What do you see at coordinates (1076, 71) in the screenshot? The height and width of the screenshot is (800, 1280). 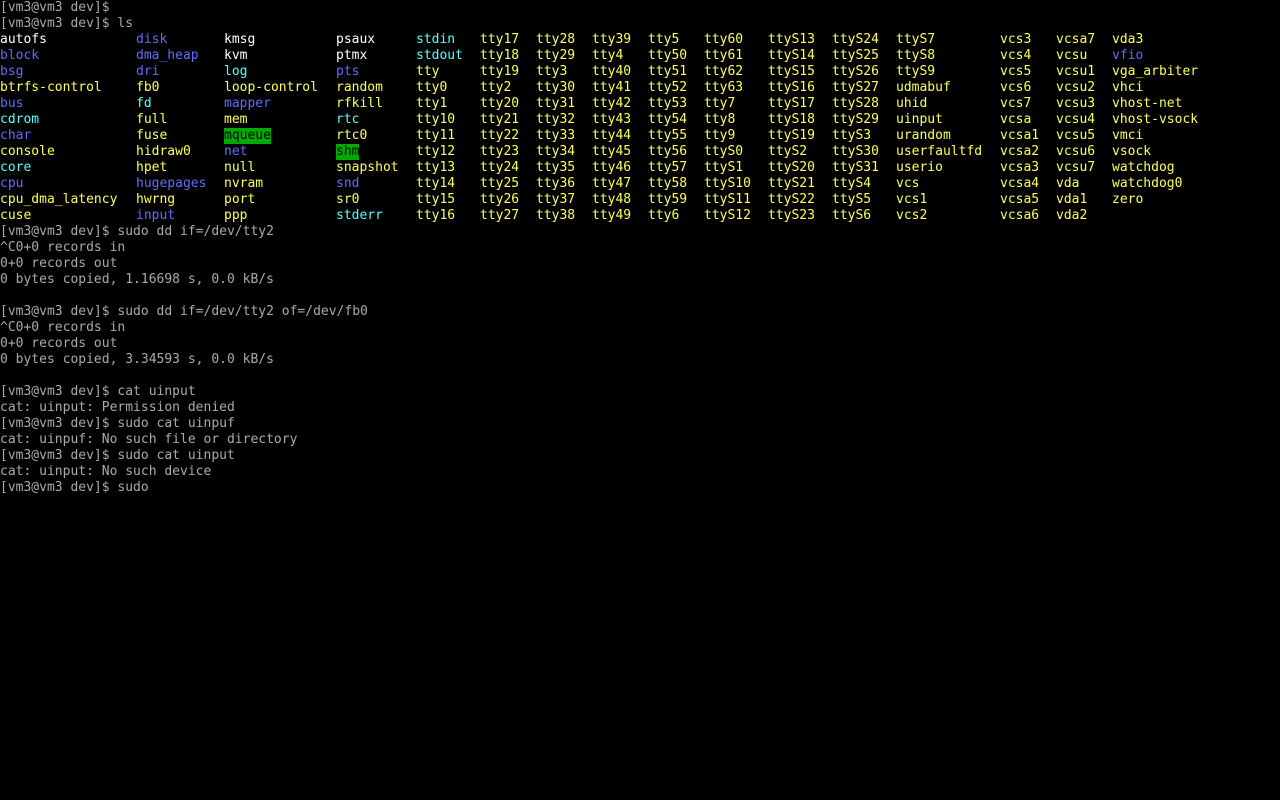 I see `ls-entry: vcsu1` at bounding box center [1076, 71].